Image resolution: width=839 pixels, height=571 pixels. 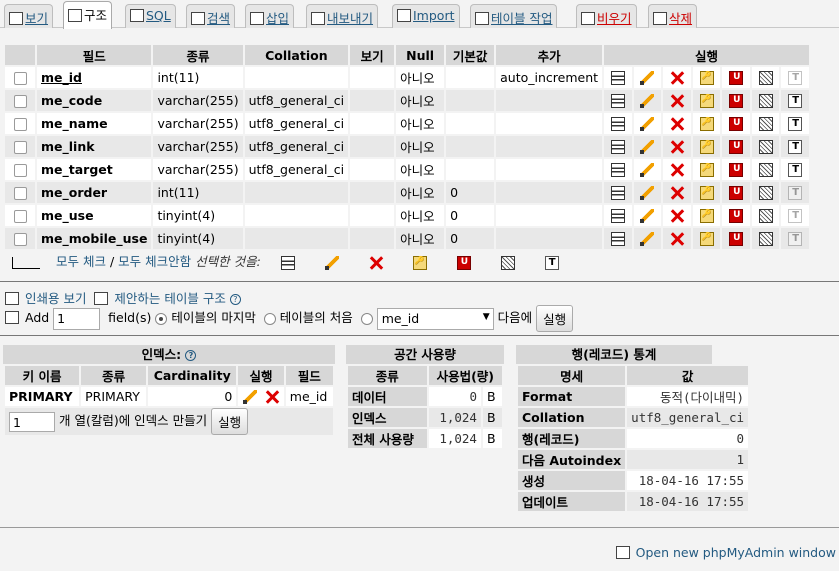 I want to click on open-new-window-link: Open new phpMyAdmin window, so click(x=736, y=552).